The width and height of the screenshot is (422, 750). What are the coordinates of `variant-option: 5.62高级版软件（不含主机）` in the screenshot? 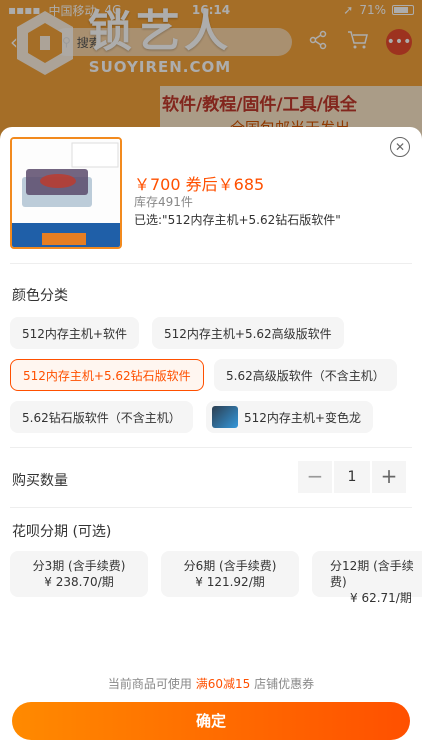 It's located at (305, 375).